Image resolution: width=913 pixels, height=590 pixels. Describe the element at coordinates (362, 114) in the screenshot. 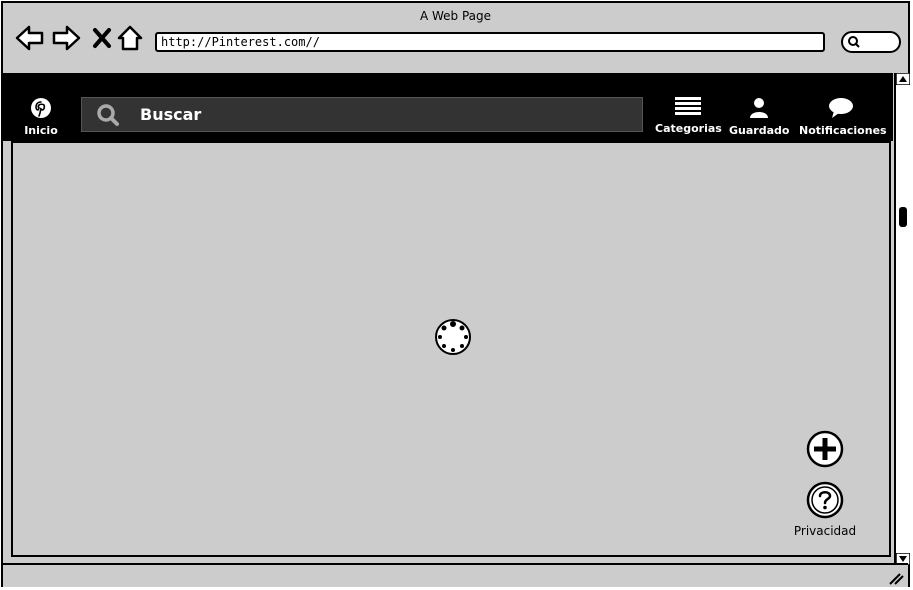

I see `search-input: Buscar` at that location.